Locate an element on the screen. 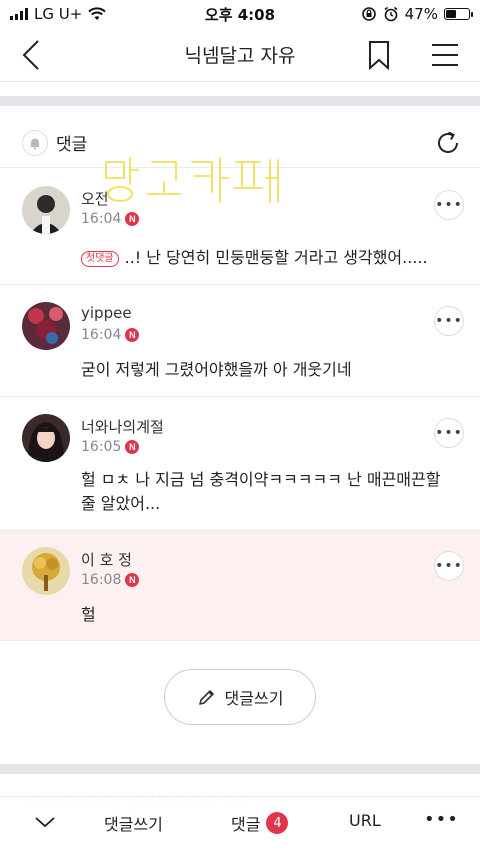  battery-icon is located at coordinates (458, 14).